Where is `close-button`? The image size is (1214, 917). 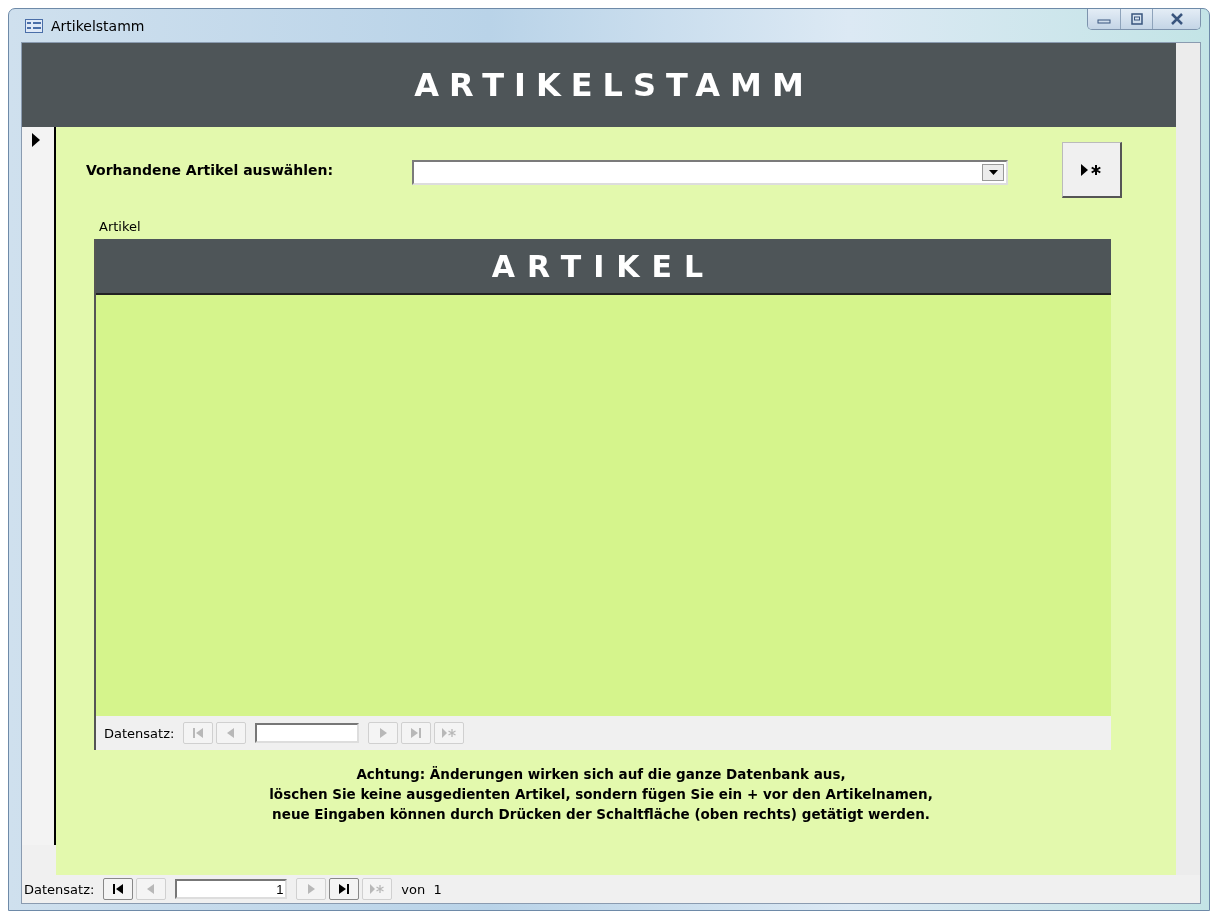 close-button is located at coordinates (1176, 19).